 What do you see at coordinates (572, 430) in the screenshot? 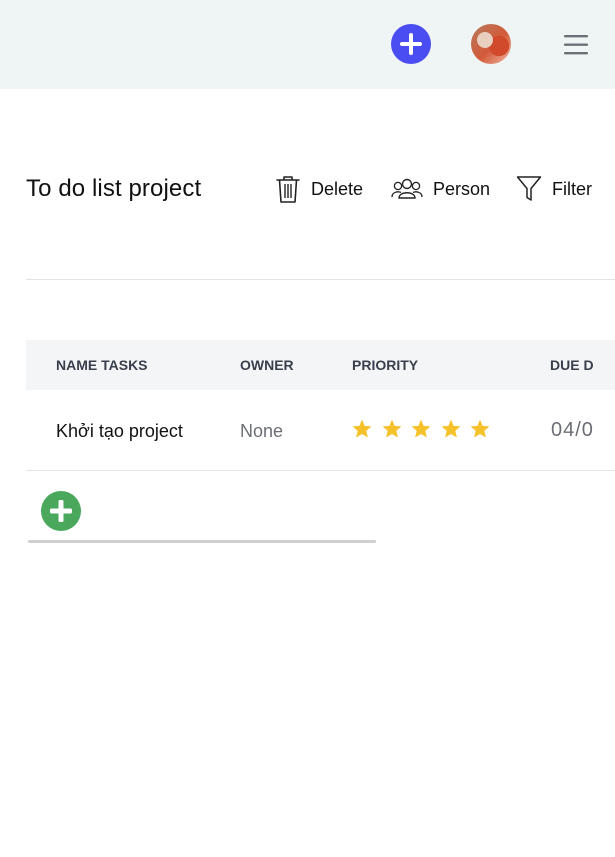
I see `task-due-date: 04/0` at bounding box center [572, 430].